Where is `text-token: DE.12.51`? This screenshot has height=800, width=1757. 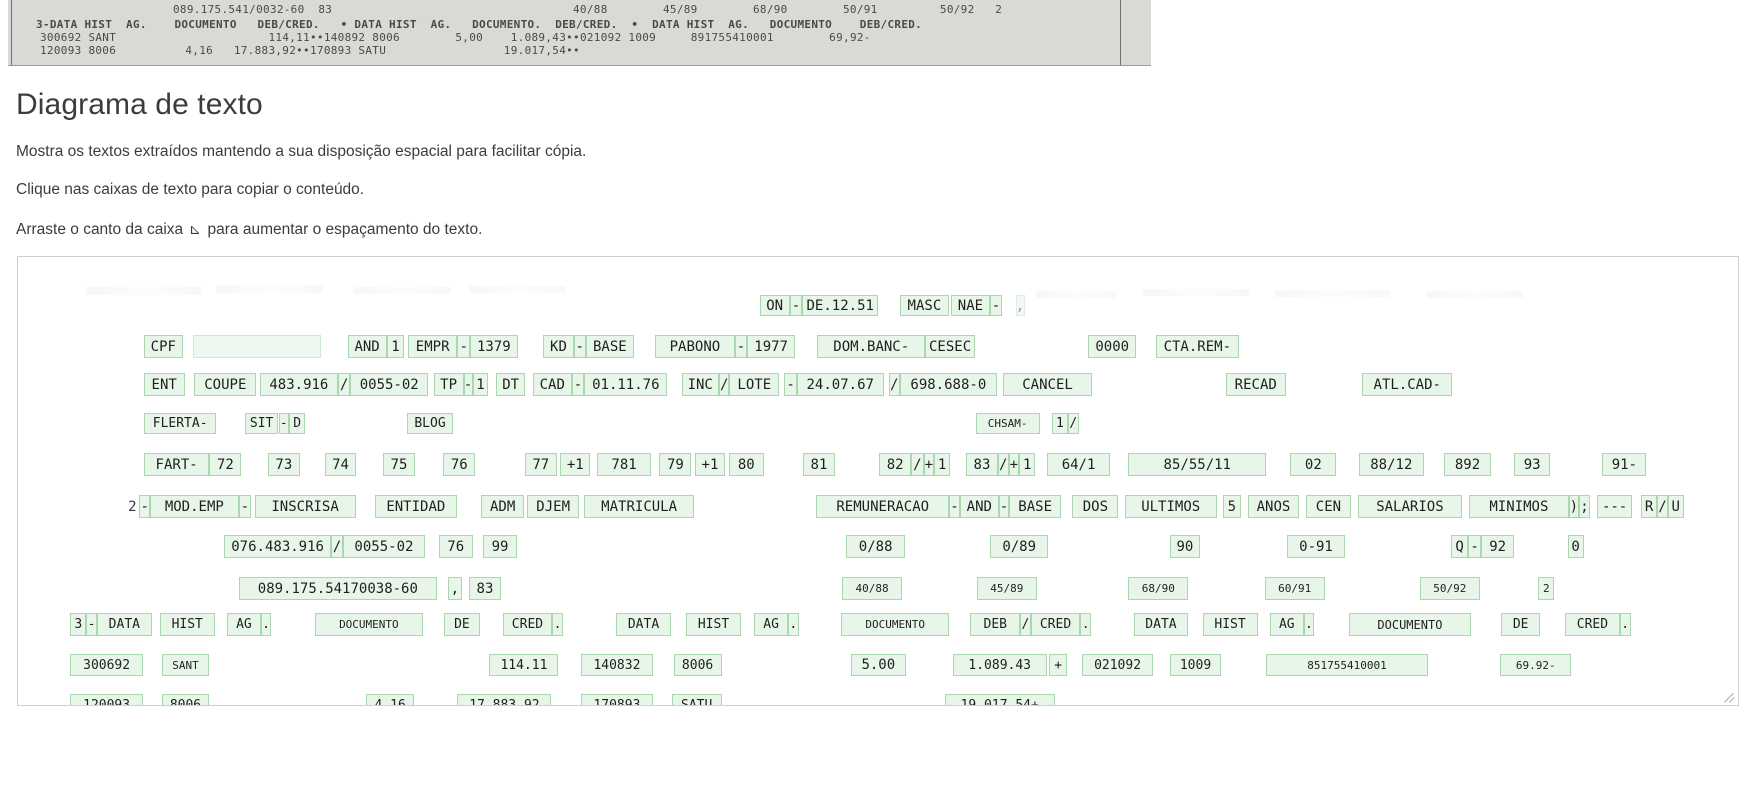 text-token: DE.12.51 is located at coordinates (840, 305).